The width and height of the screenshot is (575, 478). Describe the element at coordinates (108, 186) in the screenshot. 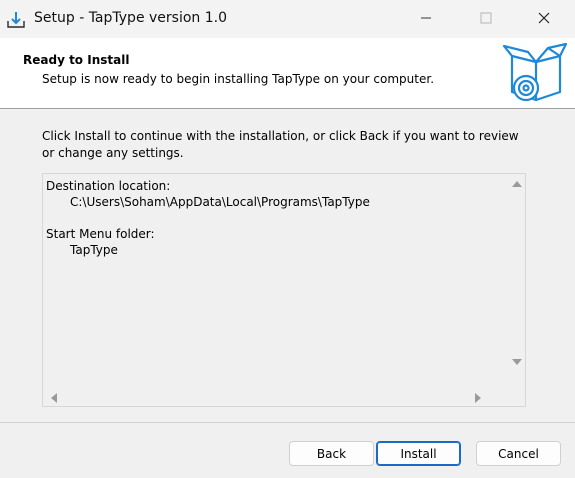

I see `destination-label: Destination location:` at that location.